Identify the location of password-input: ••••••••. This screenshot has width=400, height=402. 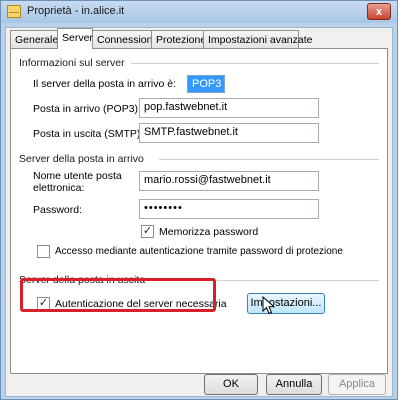
(229, 209).